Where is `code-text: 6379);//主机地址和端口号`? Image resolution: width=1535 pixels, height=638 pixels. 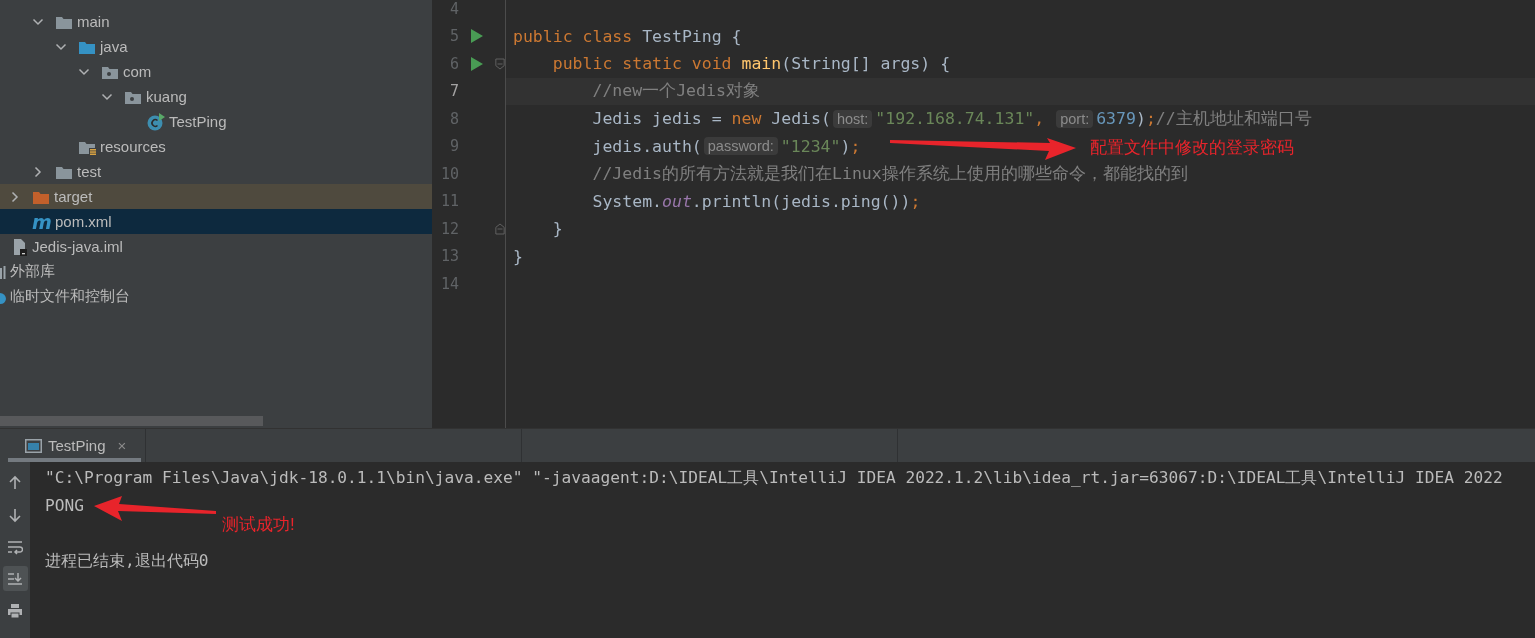
code-text: 6379);//主机地址和端口号 is located at coordinates (1204, 118).